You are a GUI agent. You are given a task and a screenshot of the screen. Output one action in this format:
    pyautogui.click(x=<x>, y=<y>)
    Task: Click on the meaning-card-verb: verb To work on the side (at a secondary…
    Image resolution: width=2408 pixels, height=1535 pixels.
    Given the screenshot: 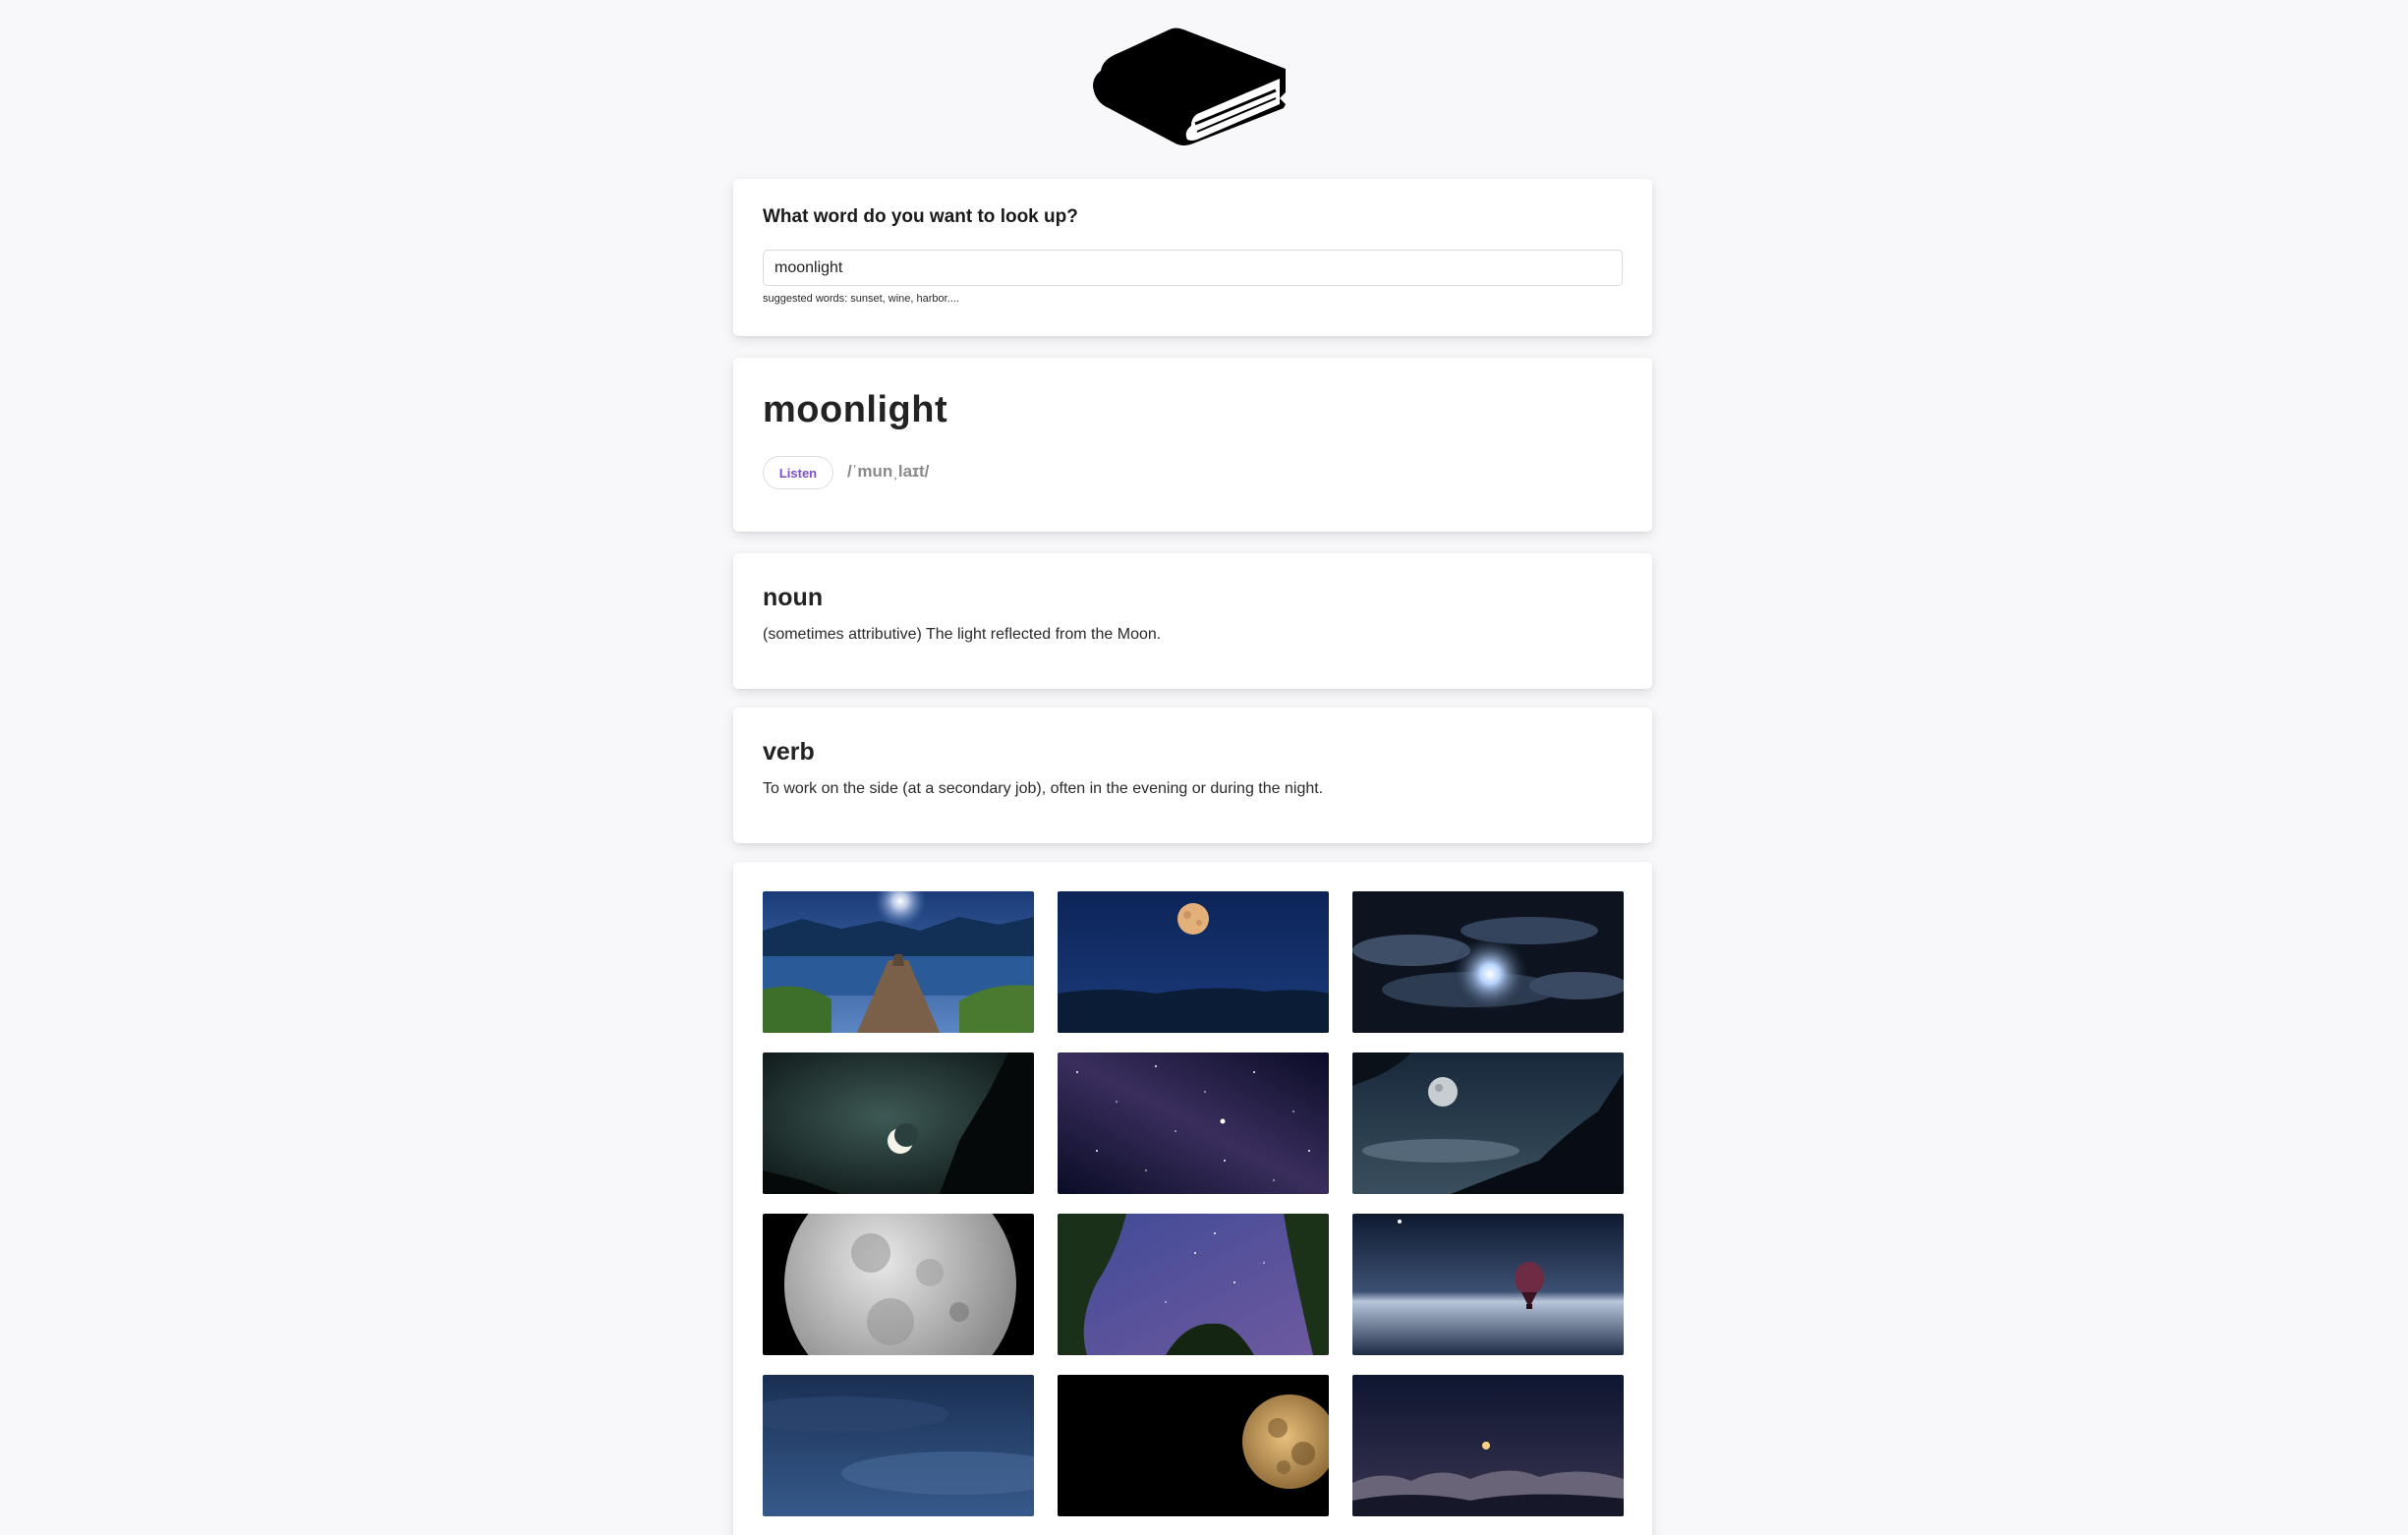 What is the action you would take?
    pyautogui.click(x=1192, y=775)
    